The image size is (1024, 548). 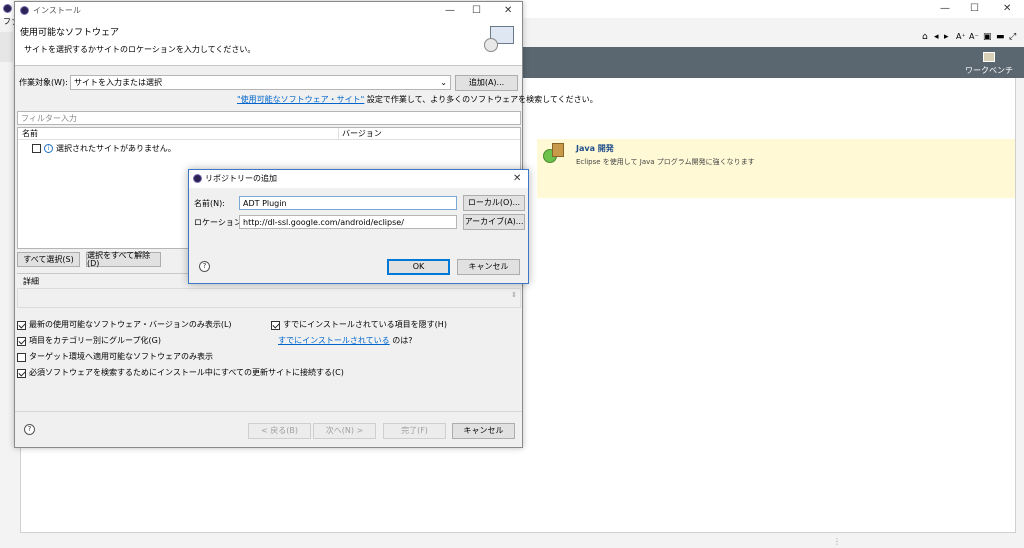 I want to click on column-name: 名前, so click(x=30, y=134).